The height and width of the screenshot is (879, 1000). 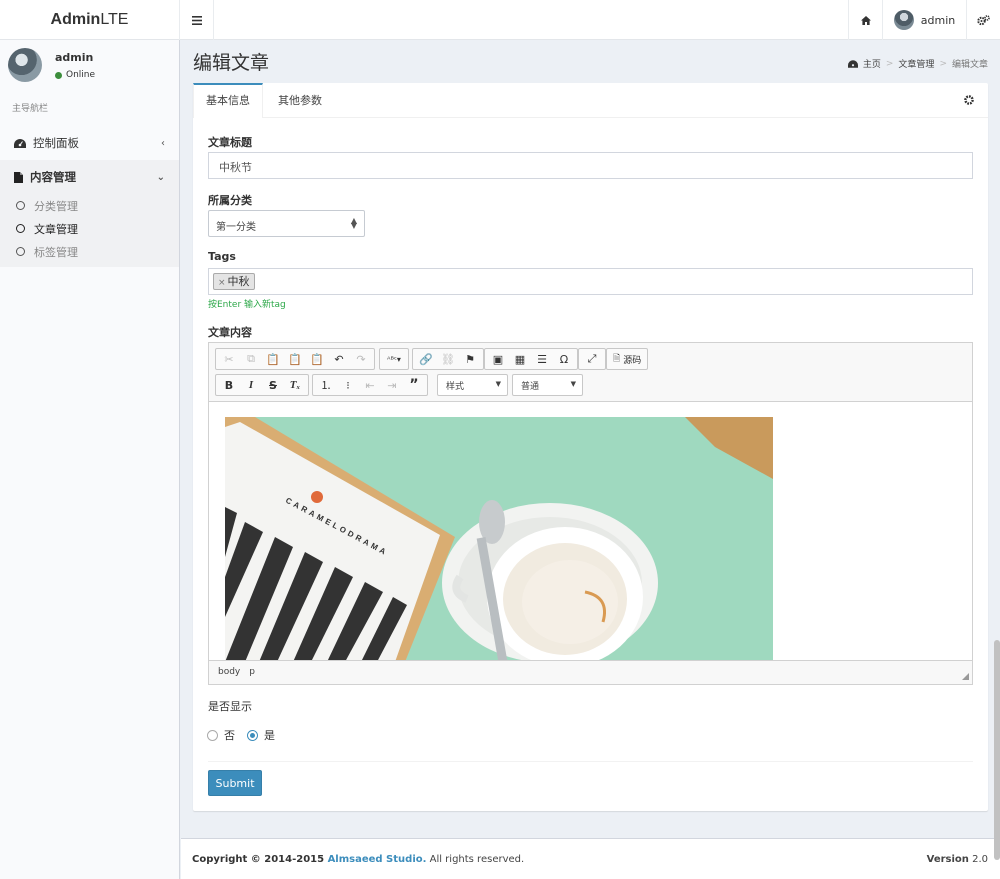 What do you see at coordinates (230, 200) in the screenshot?
I see `category-label: 所属分类` at bounding box center [230, 200].